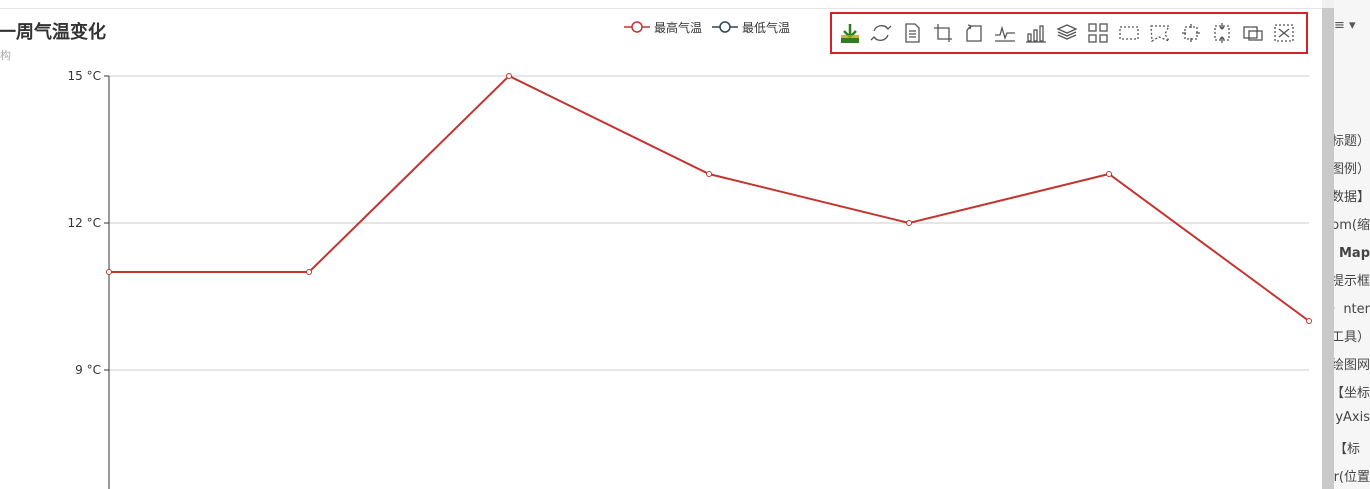 This screenshot has height=489, width=1370. Describe the element at coordinates (84, 223) in the screenshot. I see `y-tick-label: 12 °C` at that location.